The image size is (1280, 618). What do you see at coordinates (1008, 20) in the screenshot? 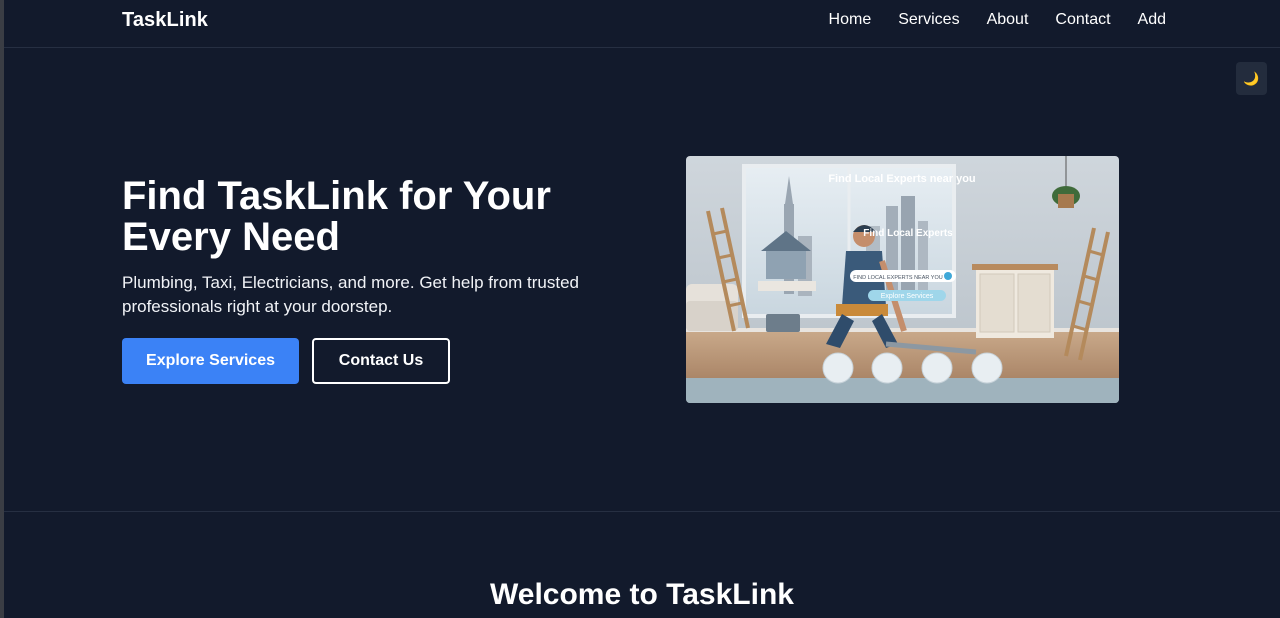
I see `nav-link-about: About` at bounding box center [1008, 20].